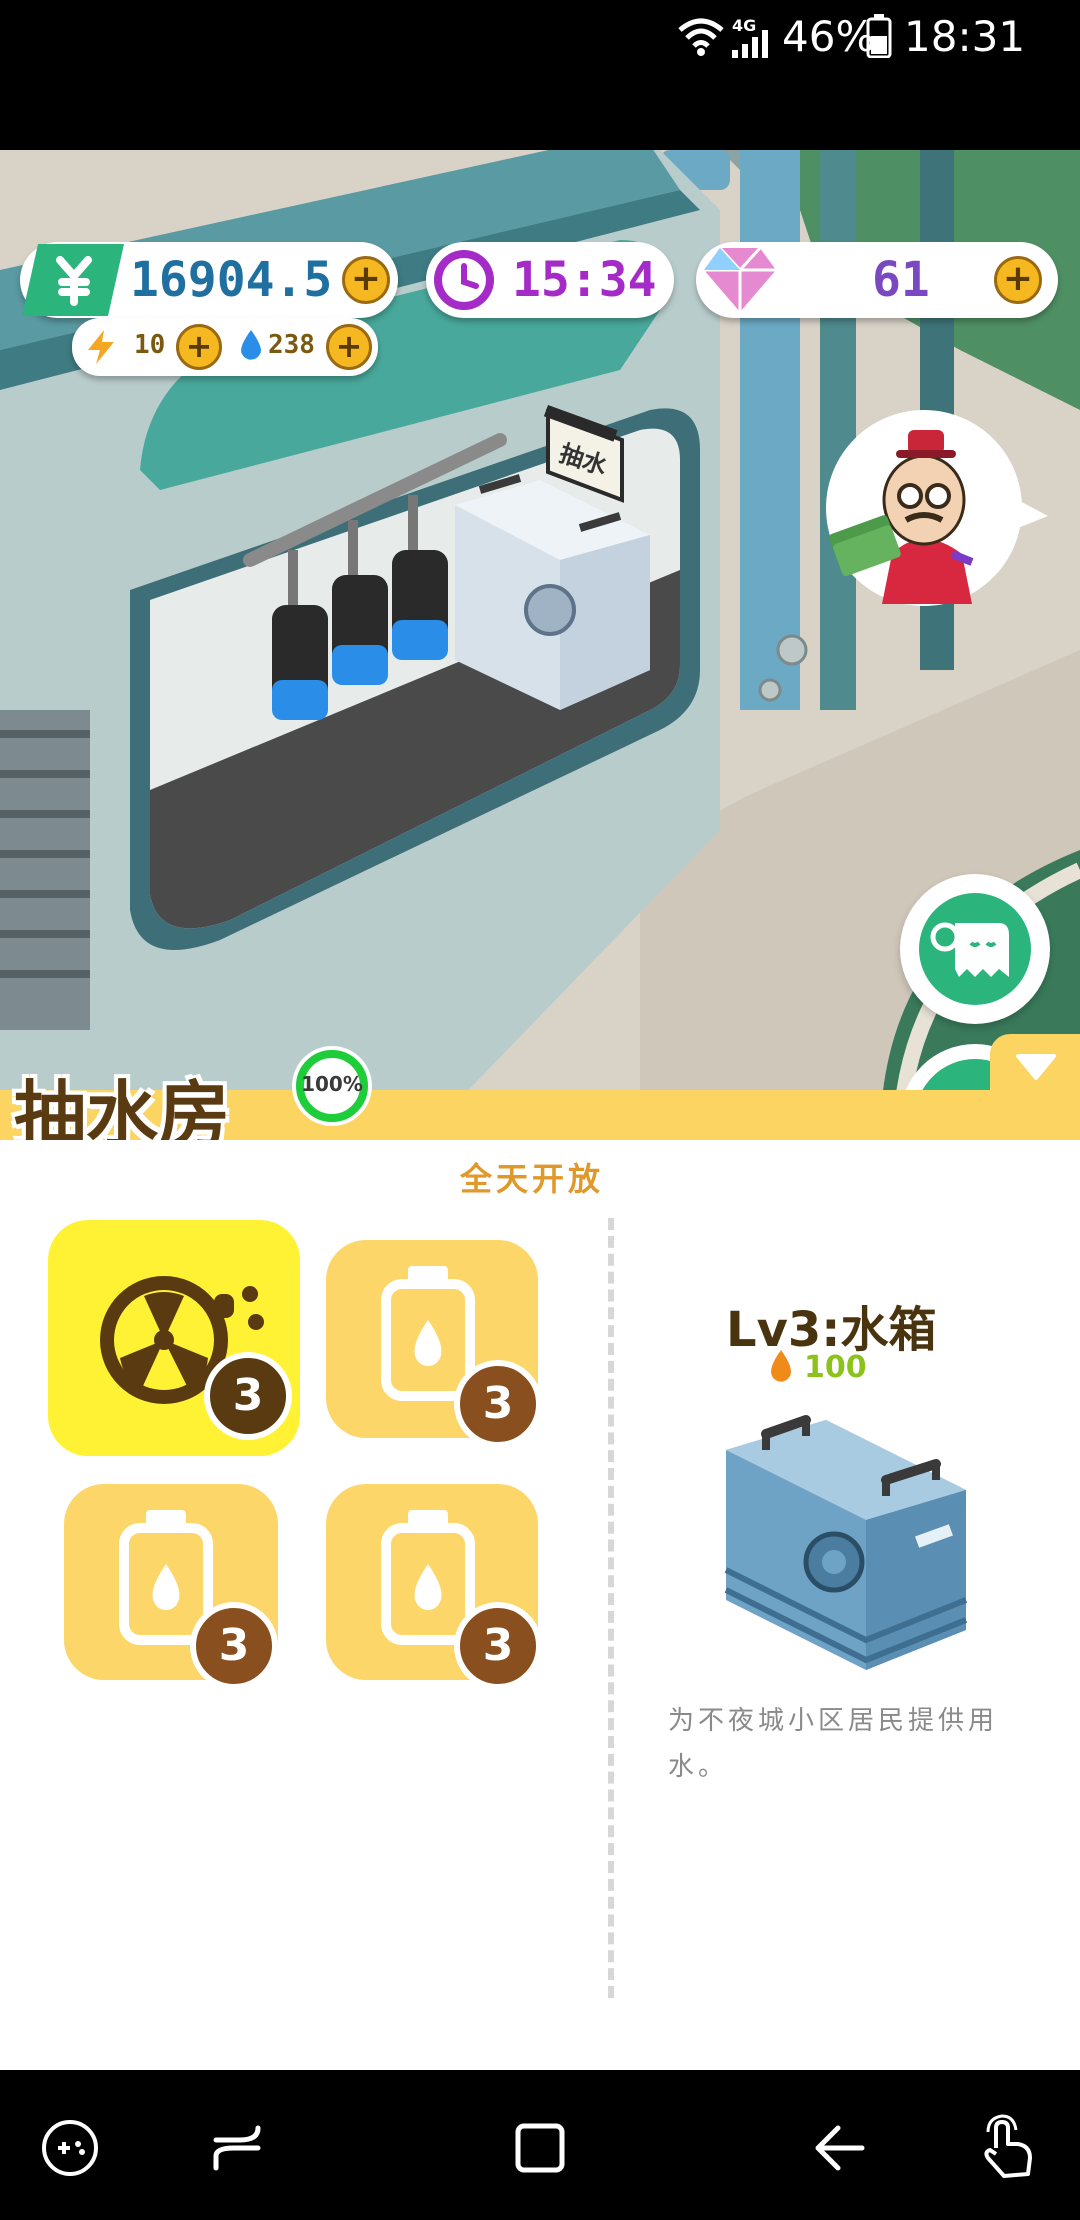 This screenshot has width=1080, height=2220. I want to click on battery-icon, so click(879, 36).